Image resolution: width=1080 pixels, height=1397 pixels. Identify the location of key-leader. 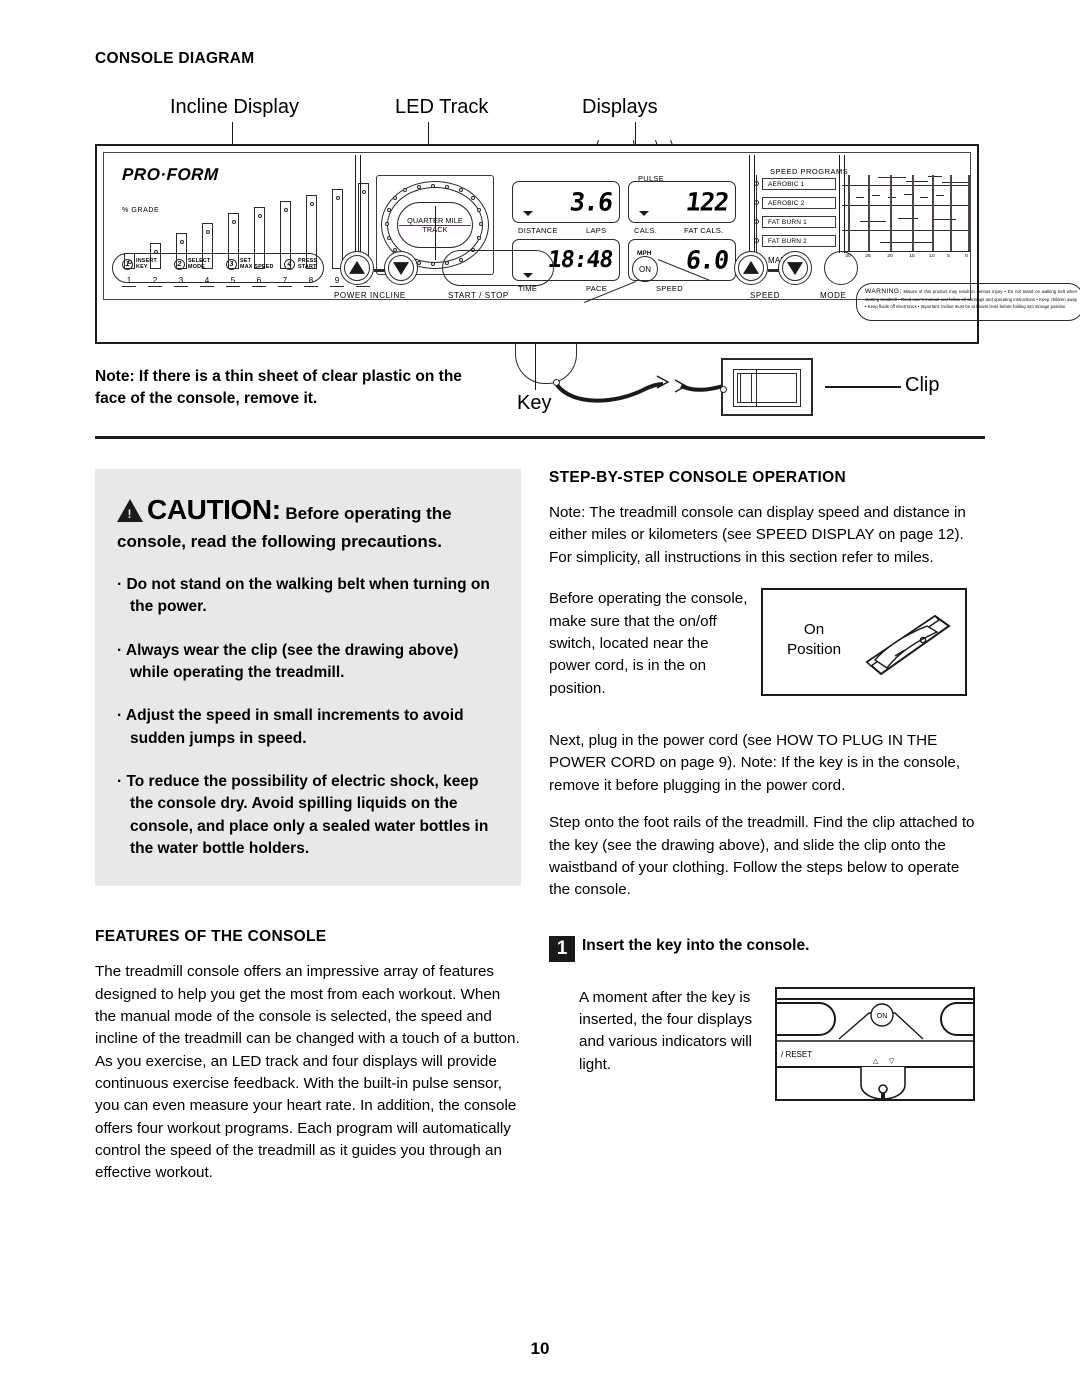
(536, 367).